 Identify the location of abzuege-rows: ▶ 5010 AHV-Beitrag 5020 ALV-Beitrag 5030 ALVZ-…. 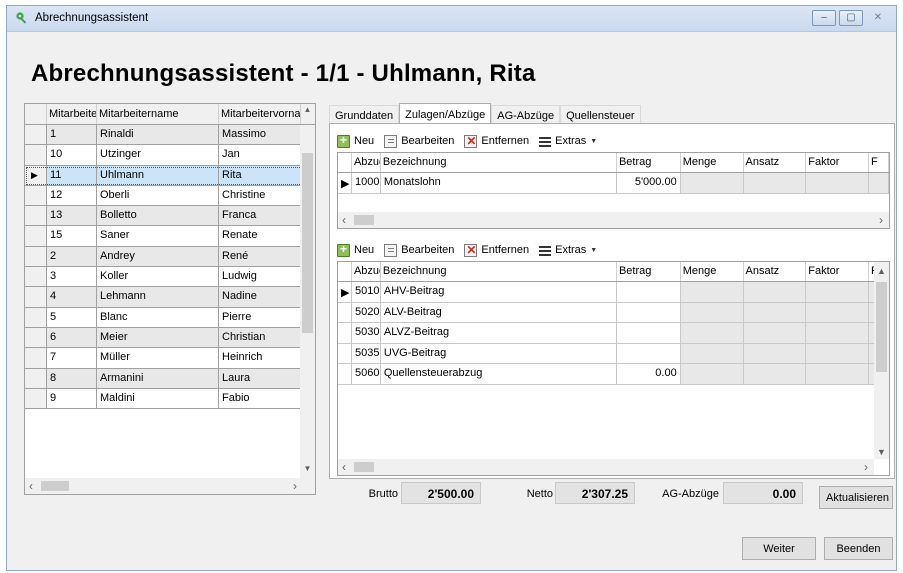
(613, 333).